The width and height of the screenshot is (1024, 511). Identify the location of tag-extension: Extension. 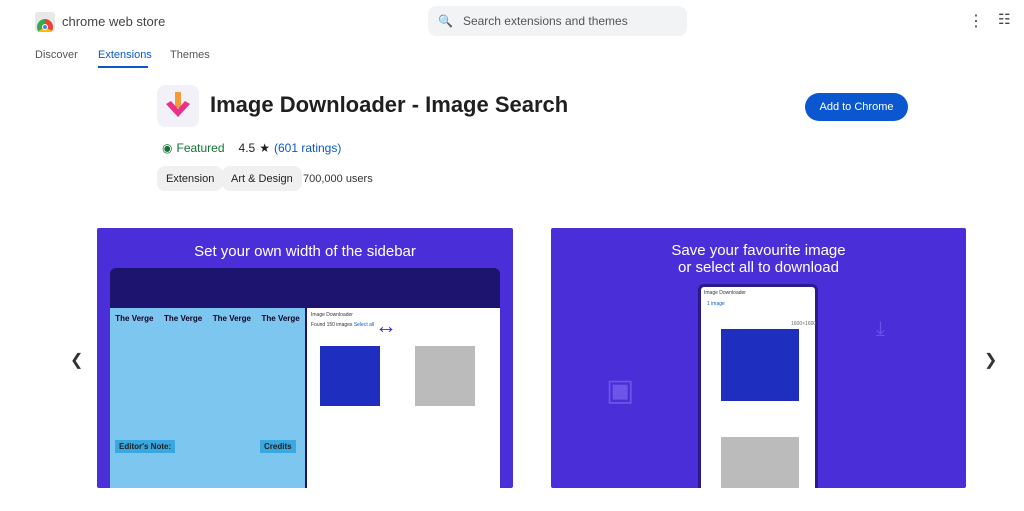
(190, 178).